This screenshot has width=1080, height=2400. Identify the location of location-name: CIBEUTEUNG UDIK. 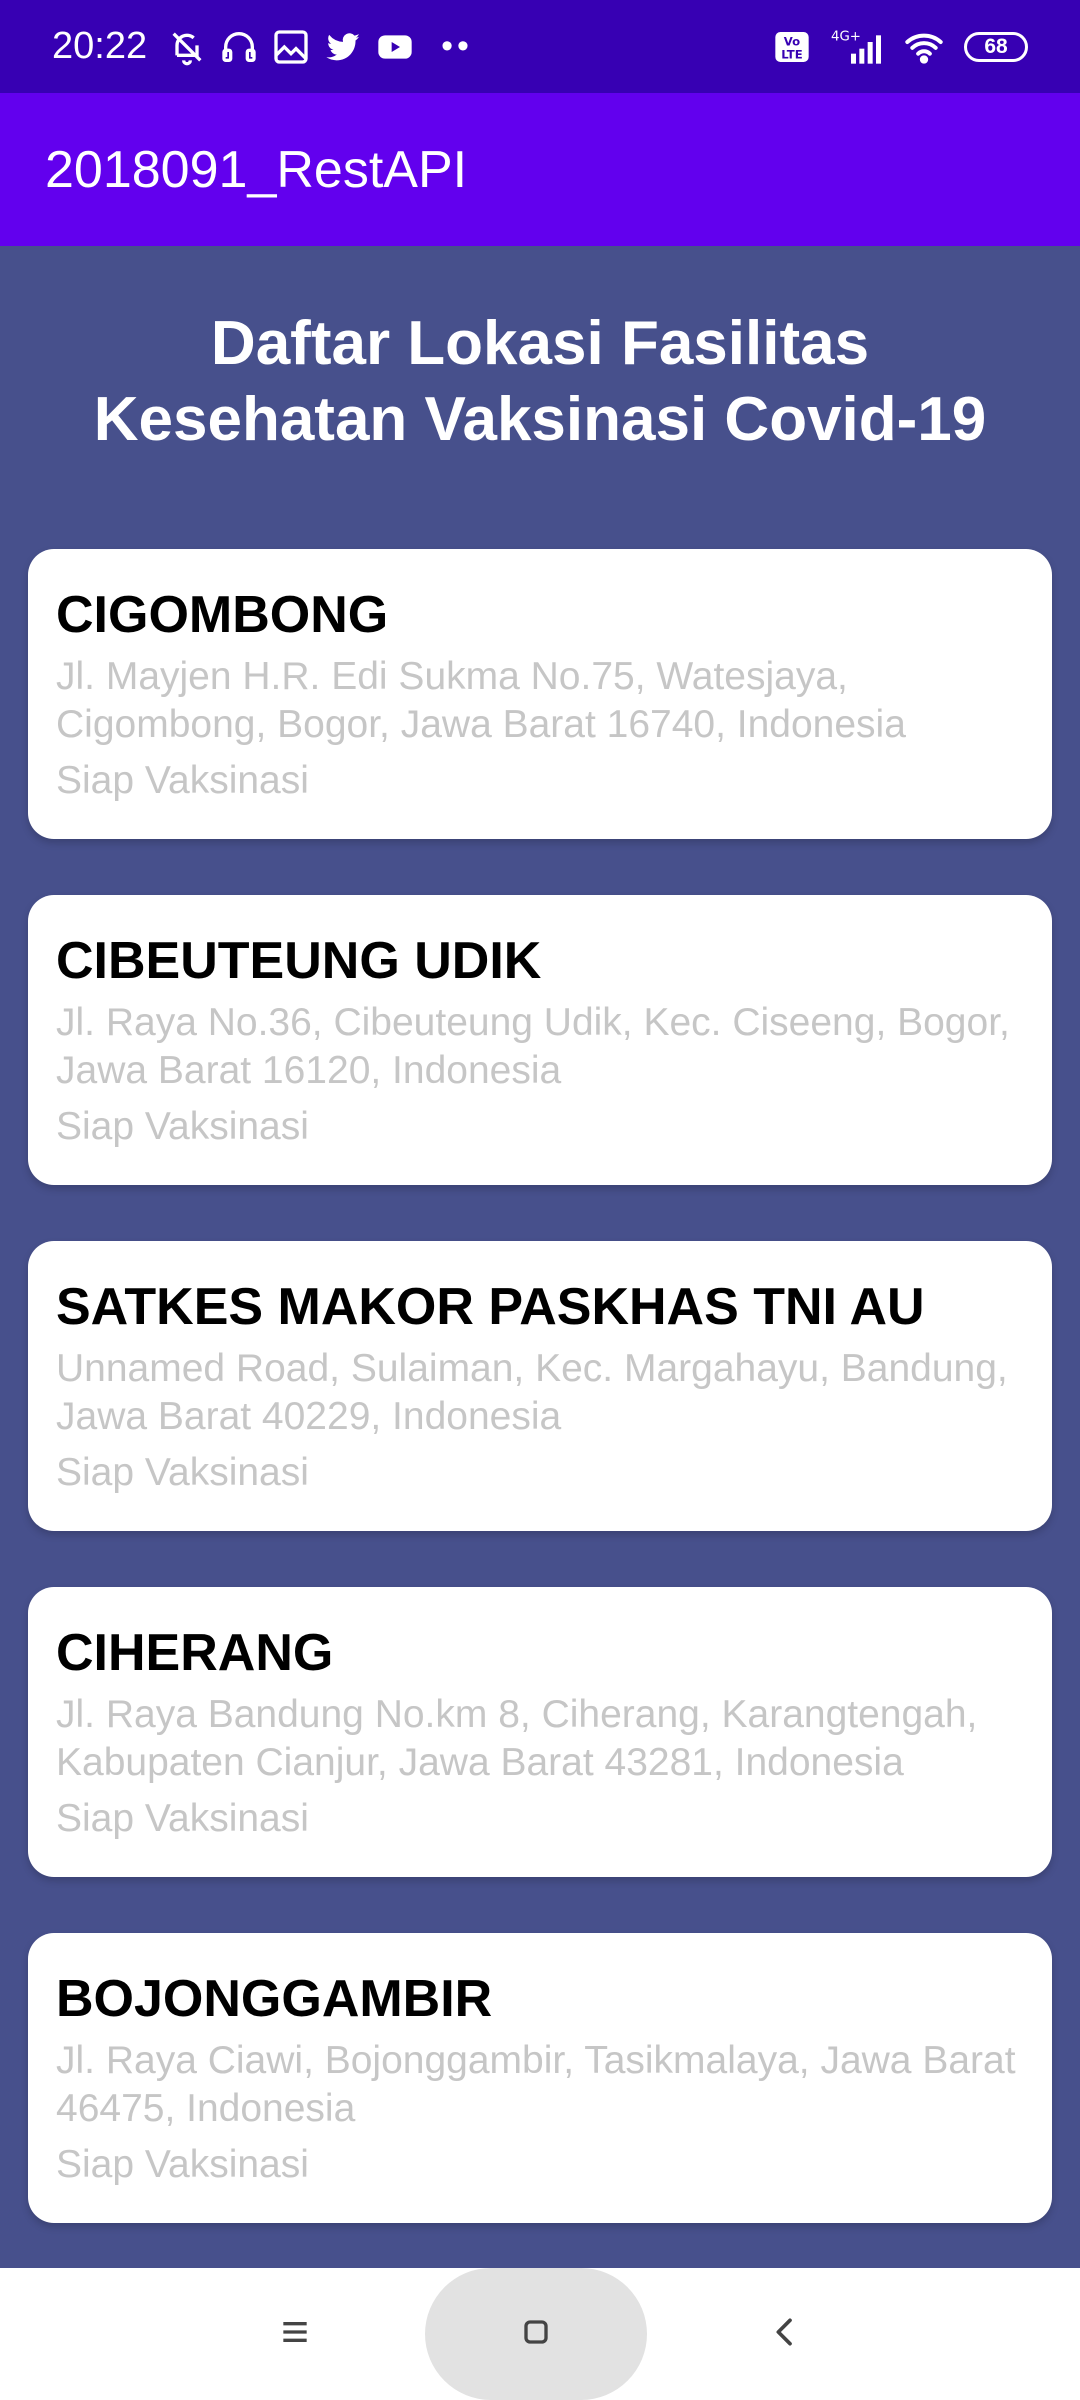
(299, 961).